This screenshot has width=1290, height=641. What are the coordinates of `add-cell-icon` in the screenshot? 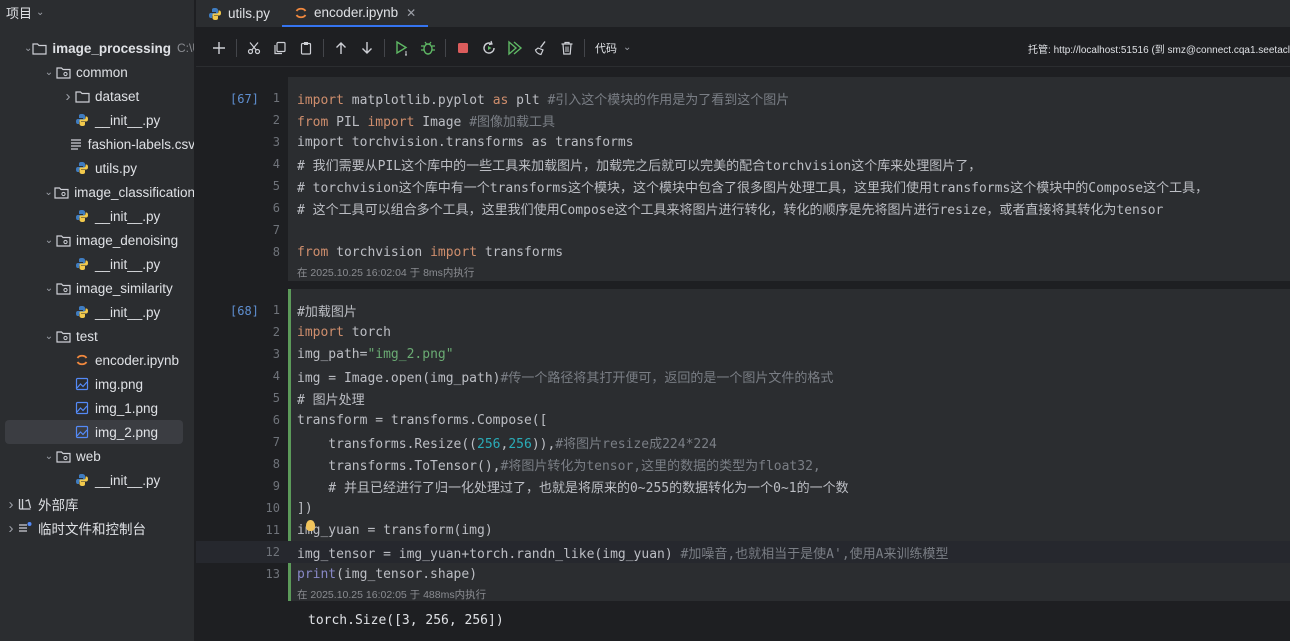 It's located at (219, 48).